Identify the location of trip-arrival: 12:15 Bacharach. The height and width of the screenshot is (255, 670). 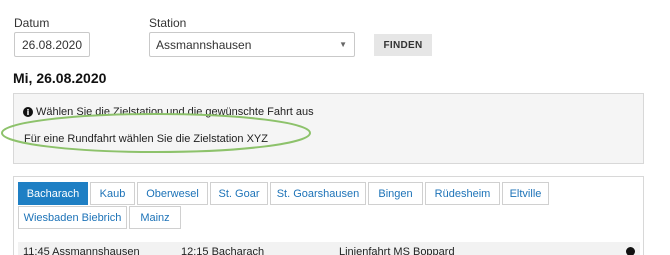
(223, 250).